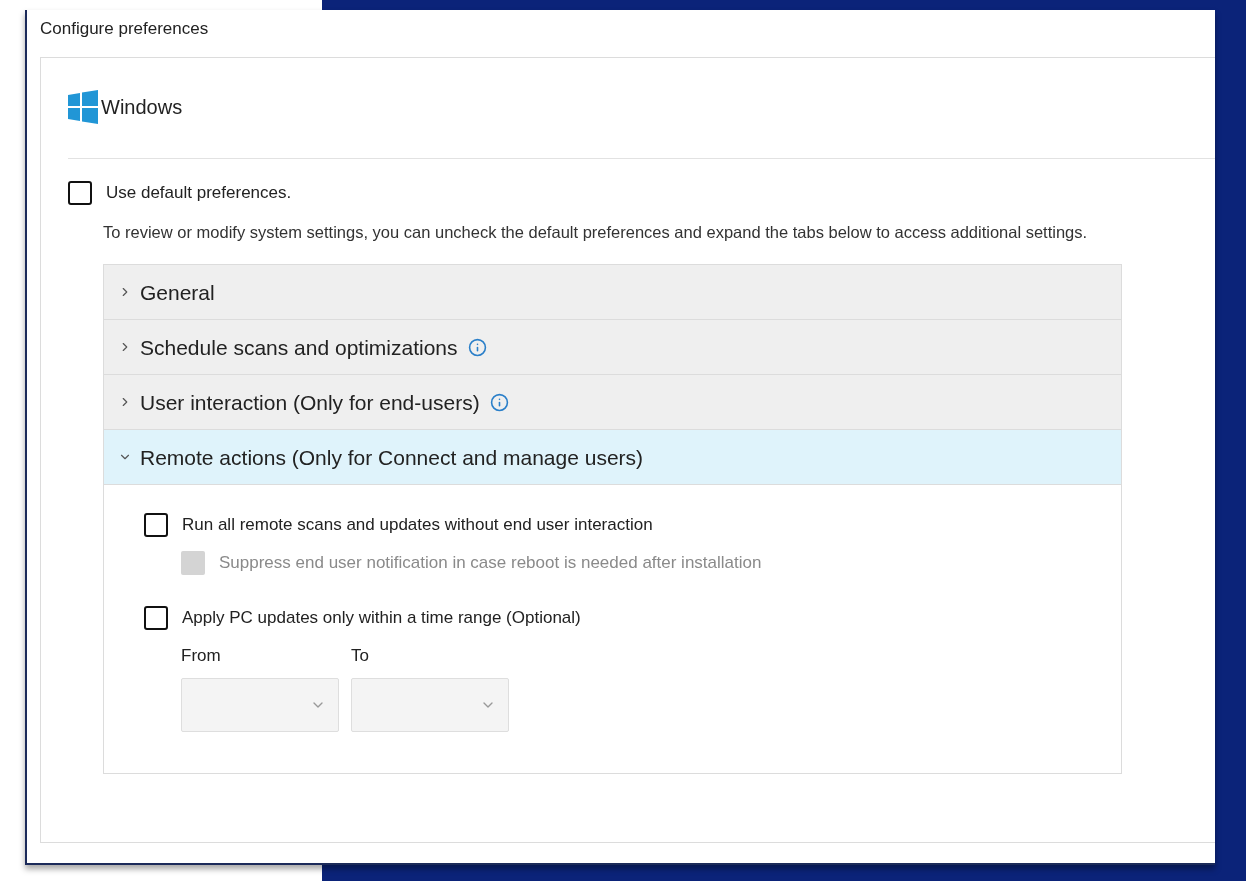  Describe the element at coordinates (142, 107) in the screenshot. I see `platform-name: Windows` at that location.